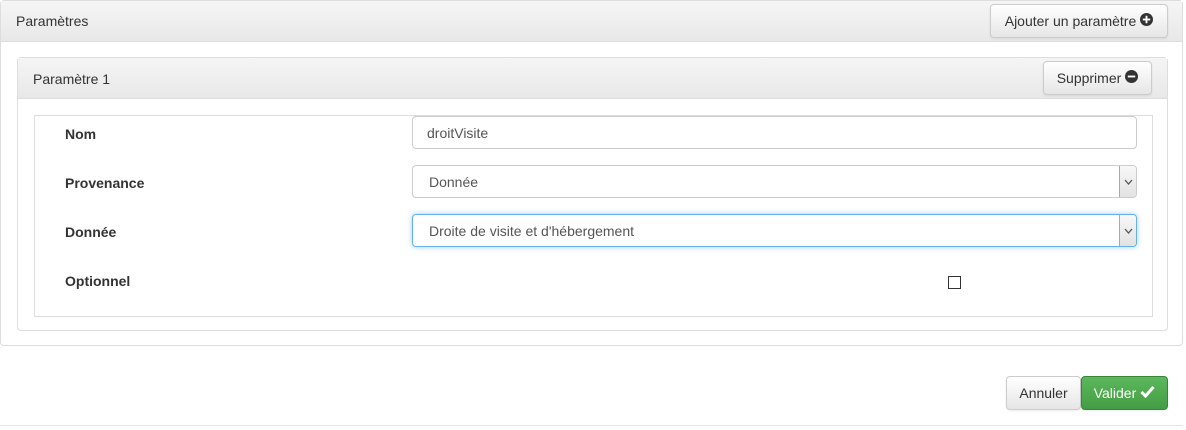 Image resolution: width=1186 pixels, height=430 pixels. Describe the element at coordinates (591, 425) in the screenshot. I see `divider` at that location.